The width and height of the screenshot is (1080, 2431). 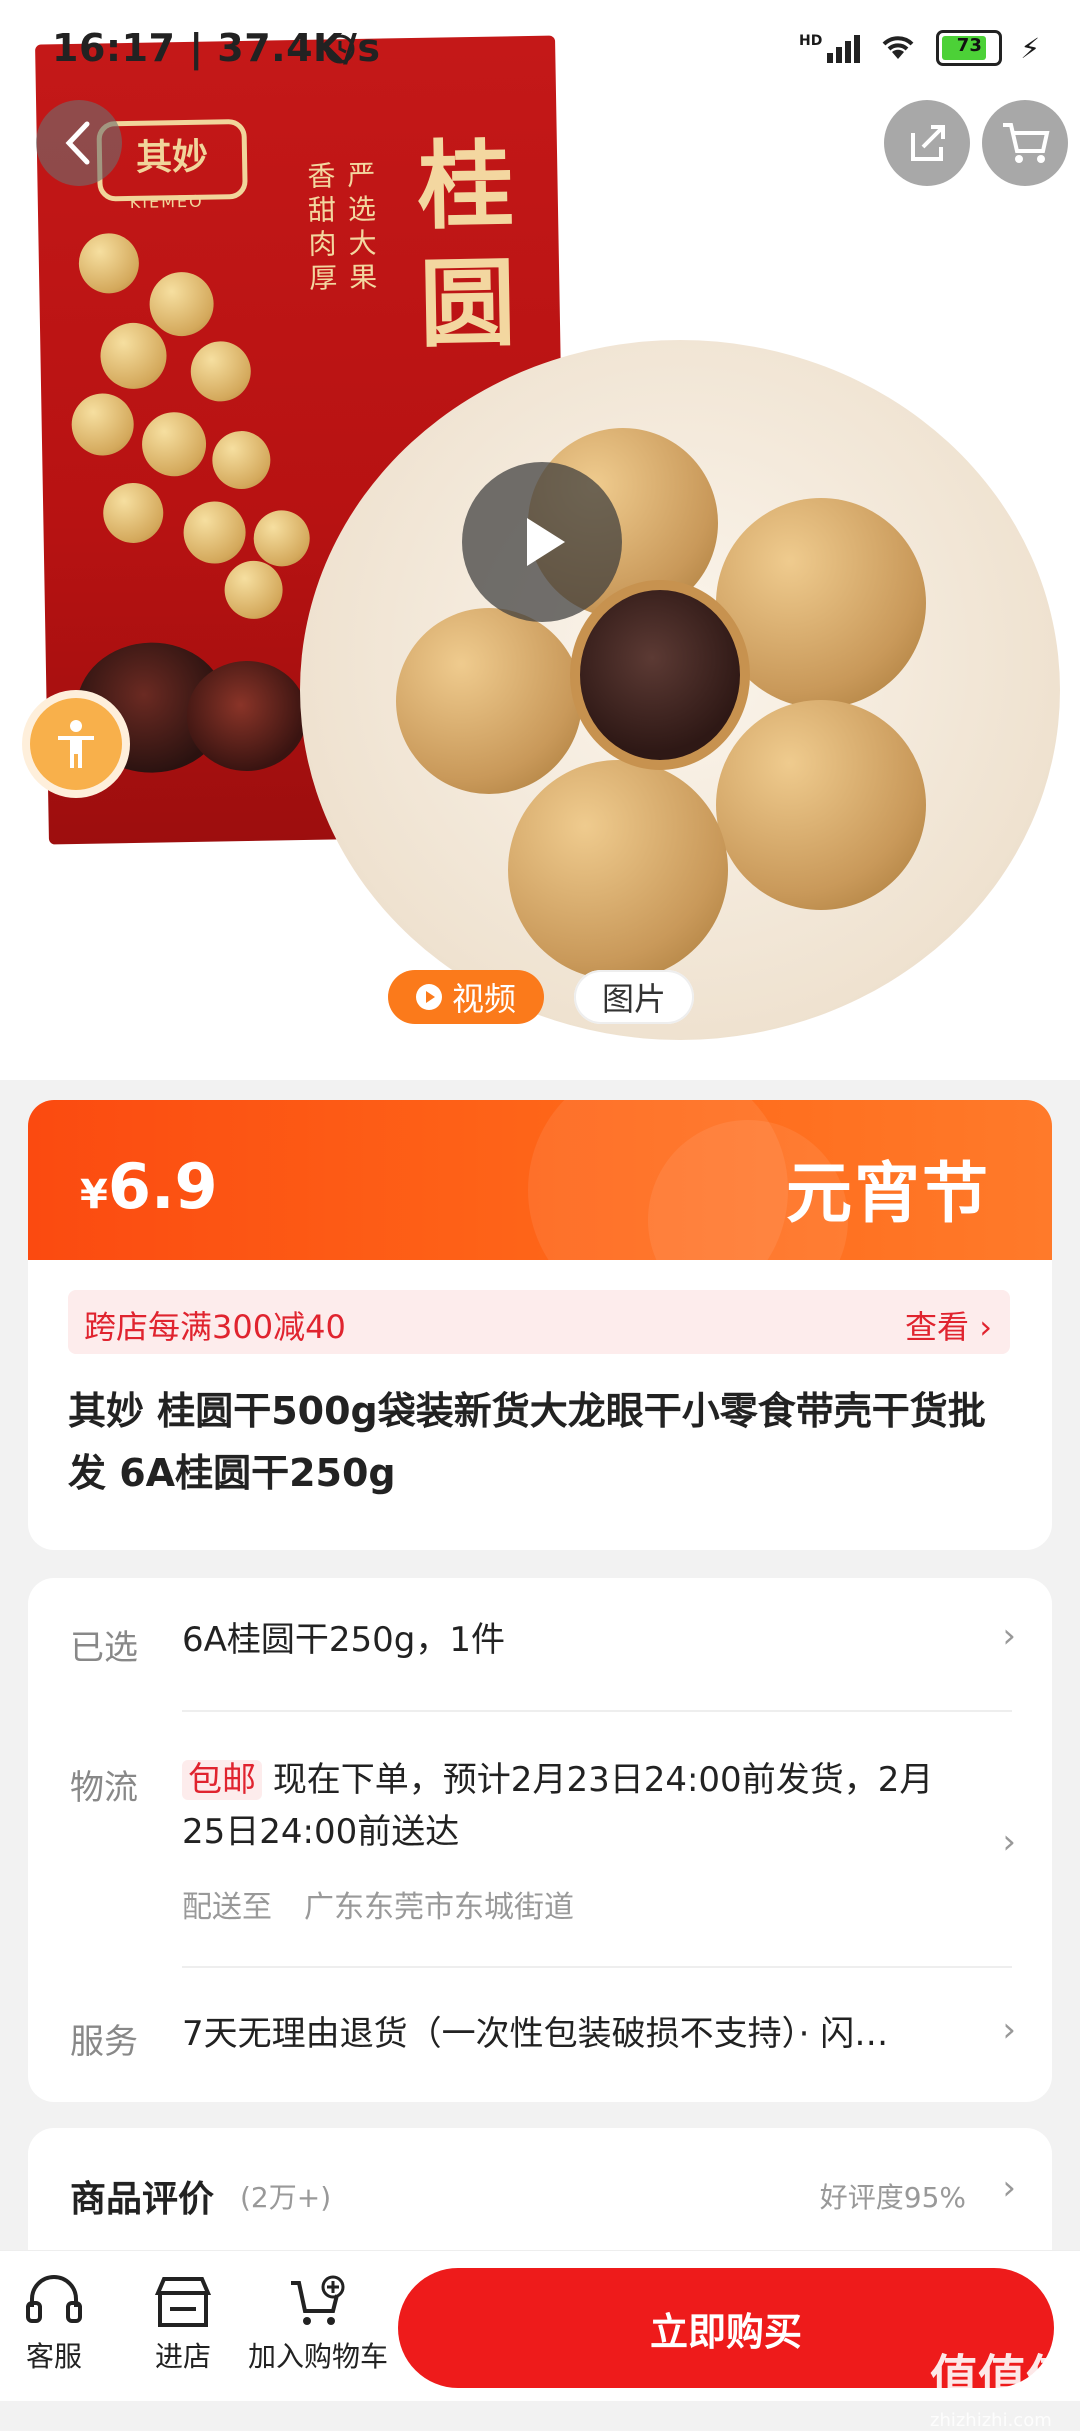 I want to click on add-to-cart-label: 加入购物车, so click(x=318, y=2356).